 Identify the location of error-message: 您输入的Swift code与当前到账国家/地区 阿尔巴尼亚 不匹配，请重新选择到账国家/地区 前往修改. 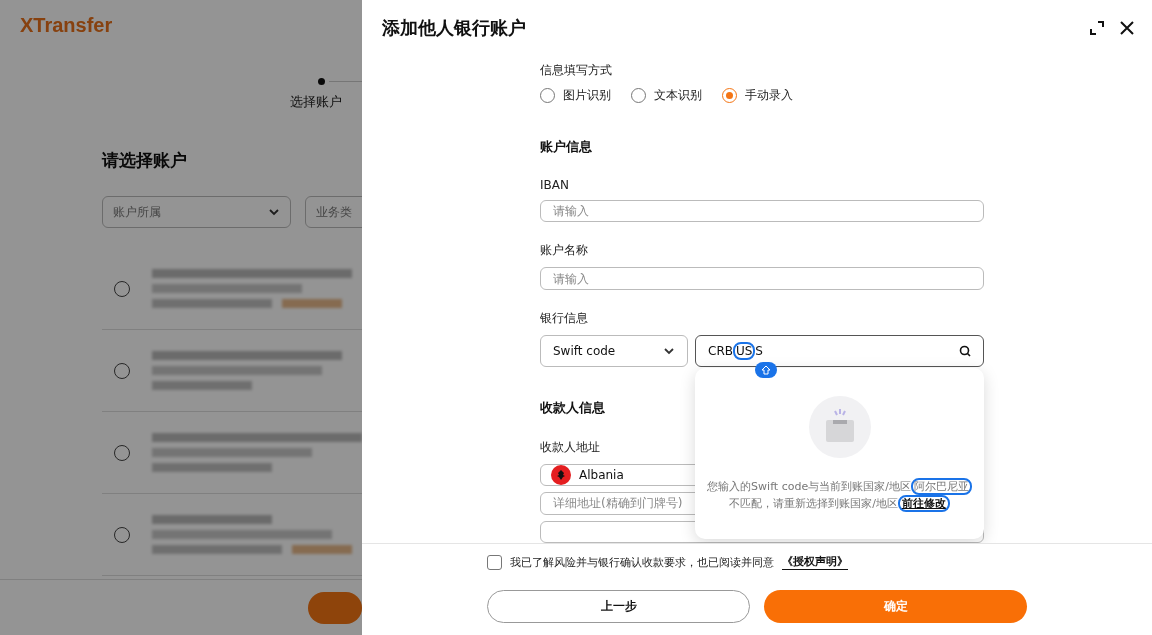
(839, 495).